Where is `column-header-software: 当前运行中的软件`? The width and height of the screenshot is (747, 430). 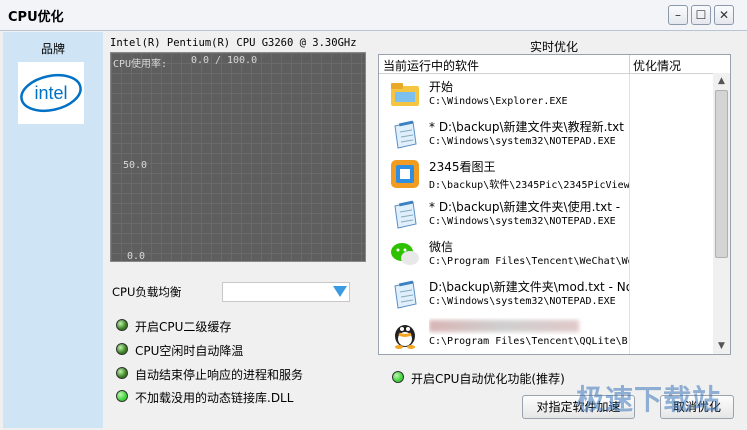 column-header-software: 当前运行中的软件 is located at coordinates (431, 65).